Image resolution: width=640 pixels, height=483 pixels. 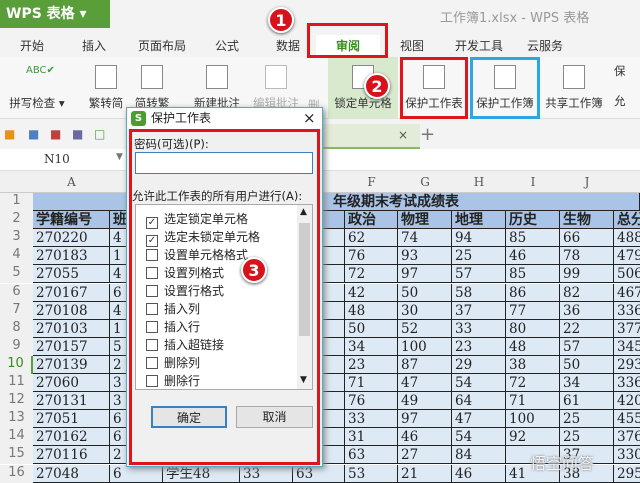 What do you see at coordinates (16, 310) in the screenshot?
I see `row-header: 7` at bounding box center [16, 310].